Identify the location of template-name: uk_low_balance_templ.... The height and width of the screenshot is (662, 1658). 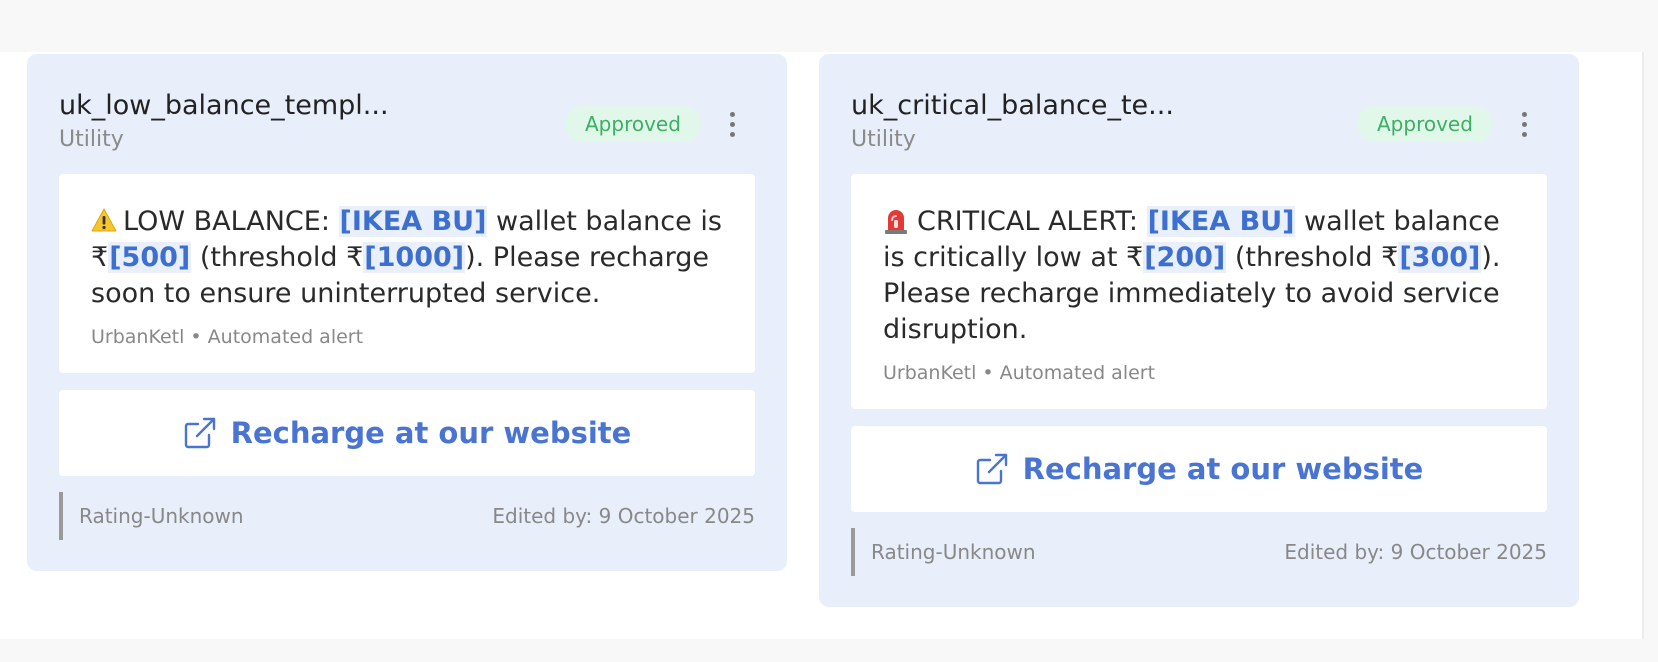
(224, 105).